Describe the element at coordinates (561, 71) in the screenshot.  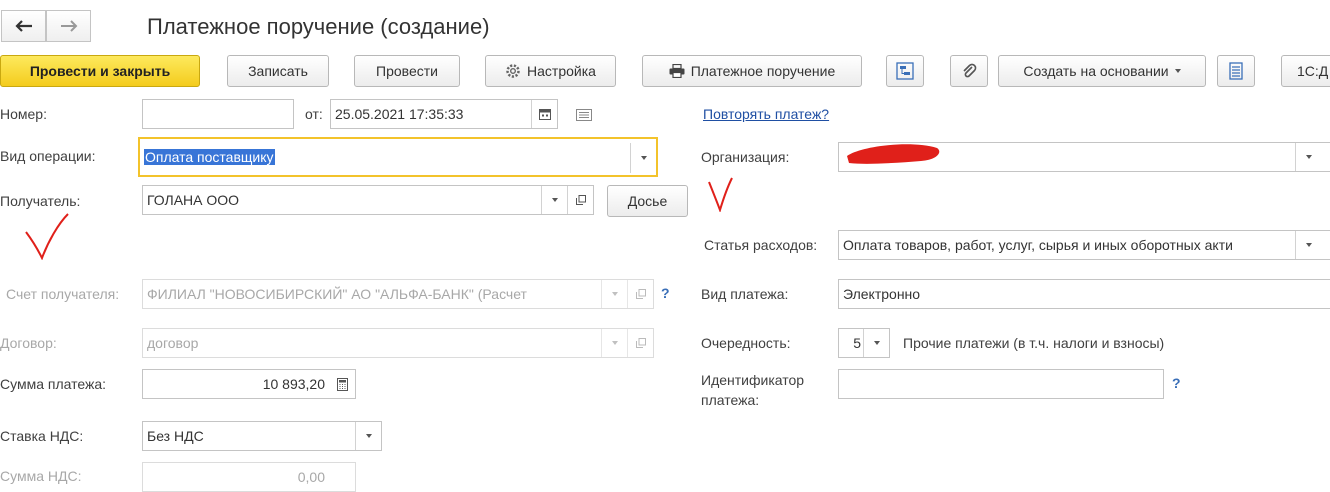
I see `settings-button-label: Настройка` at that location.